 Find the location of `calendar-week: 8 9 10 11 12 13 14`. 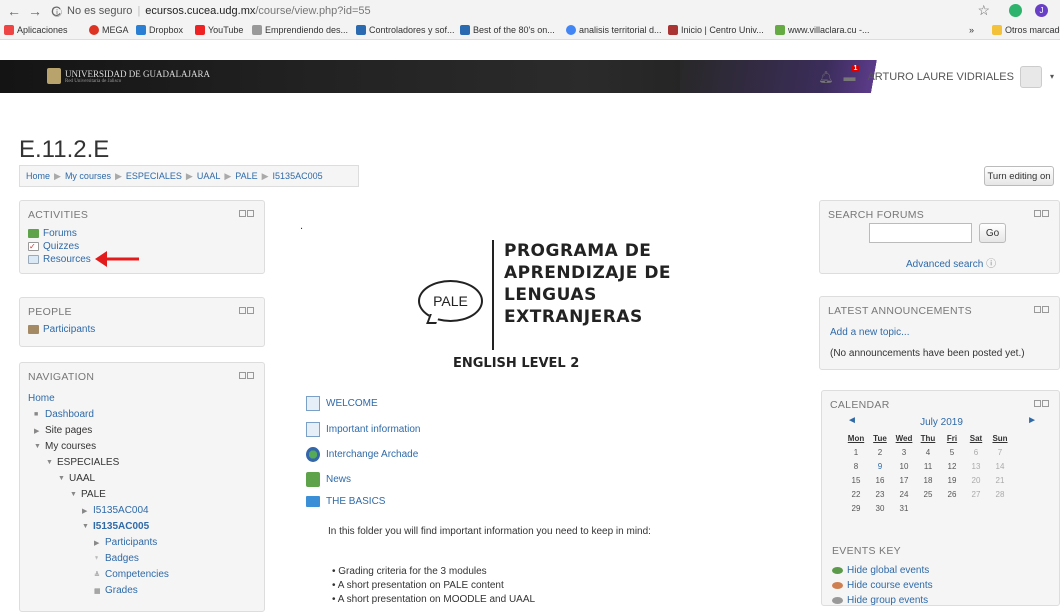

calendar-week: 8 9 10 11 12 13 14 is located at coordinates (929, 466).